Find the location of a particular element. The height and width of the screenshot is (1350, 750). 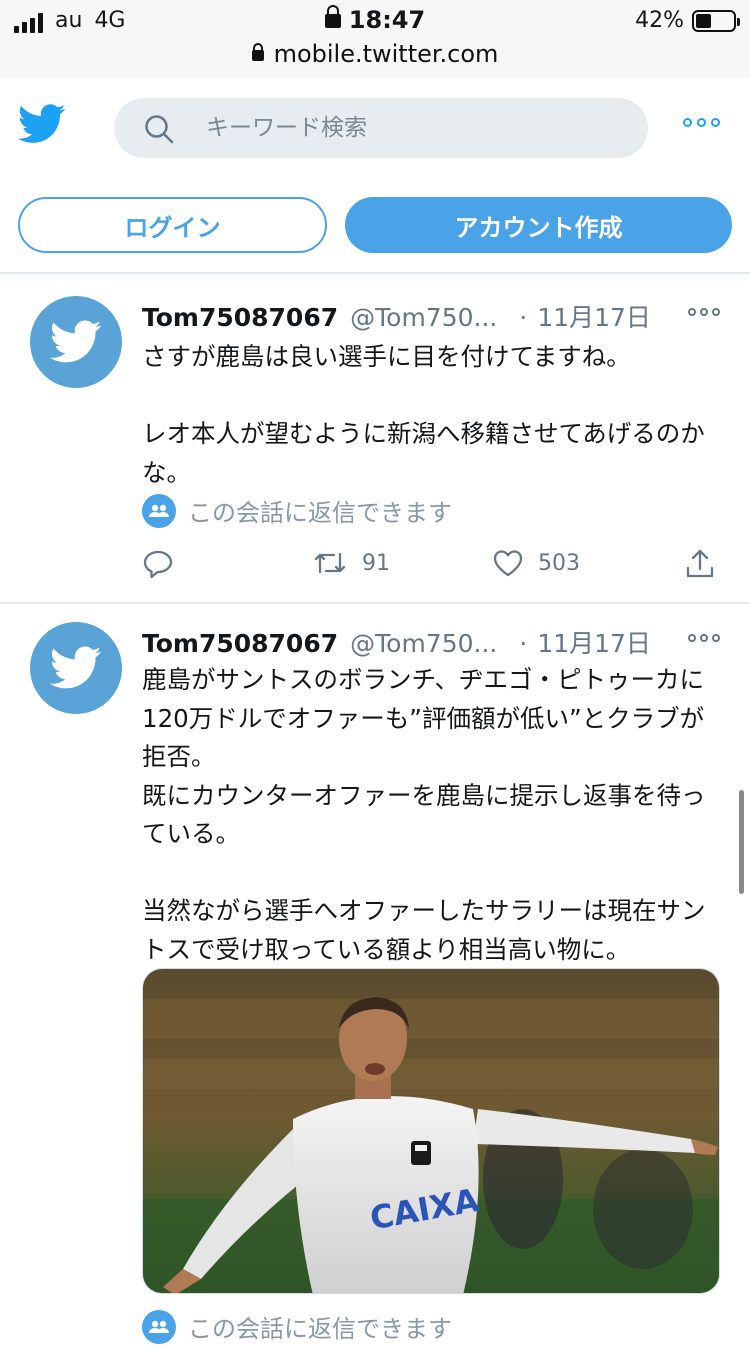

lock-icon is located at coordinates (257, 51).